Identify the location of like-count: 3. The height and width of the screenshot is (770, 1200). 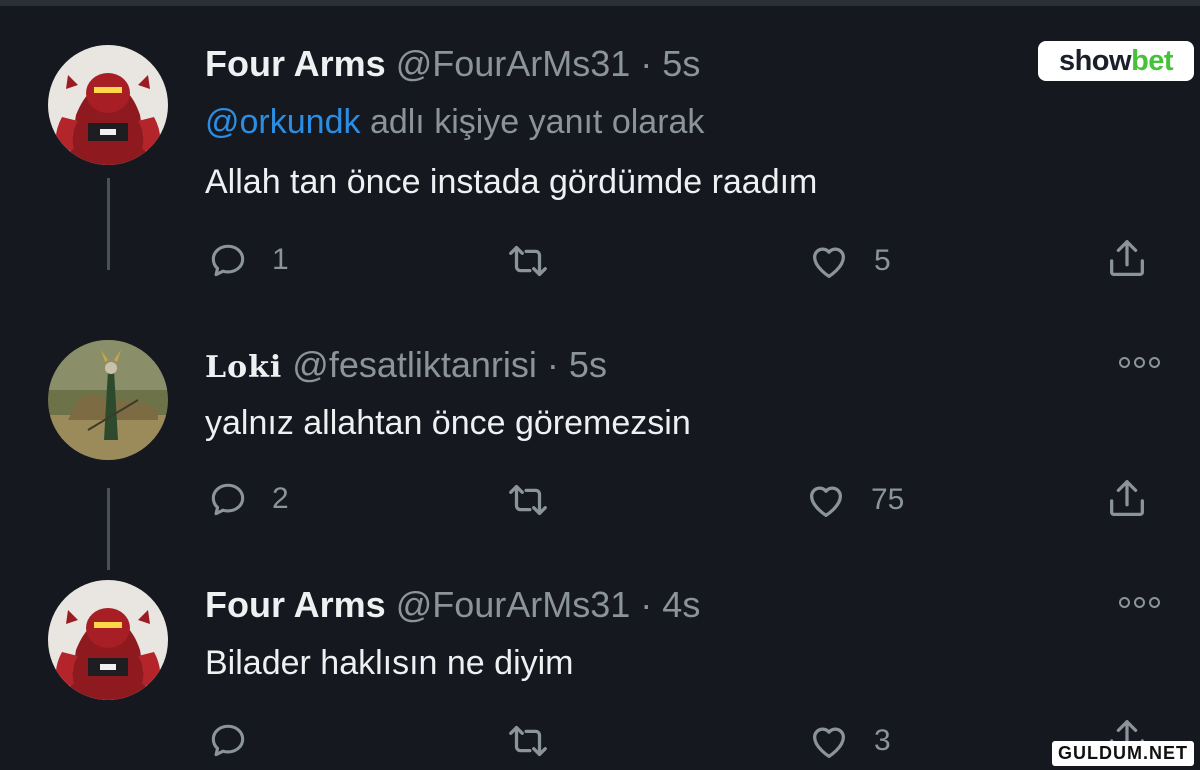
(882, 740).